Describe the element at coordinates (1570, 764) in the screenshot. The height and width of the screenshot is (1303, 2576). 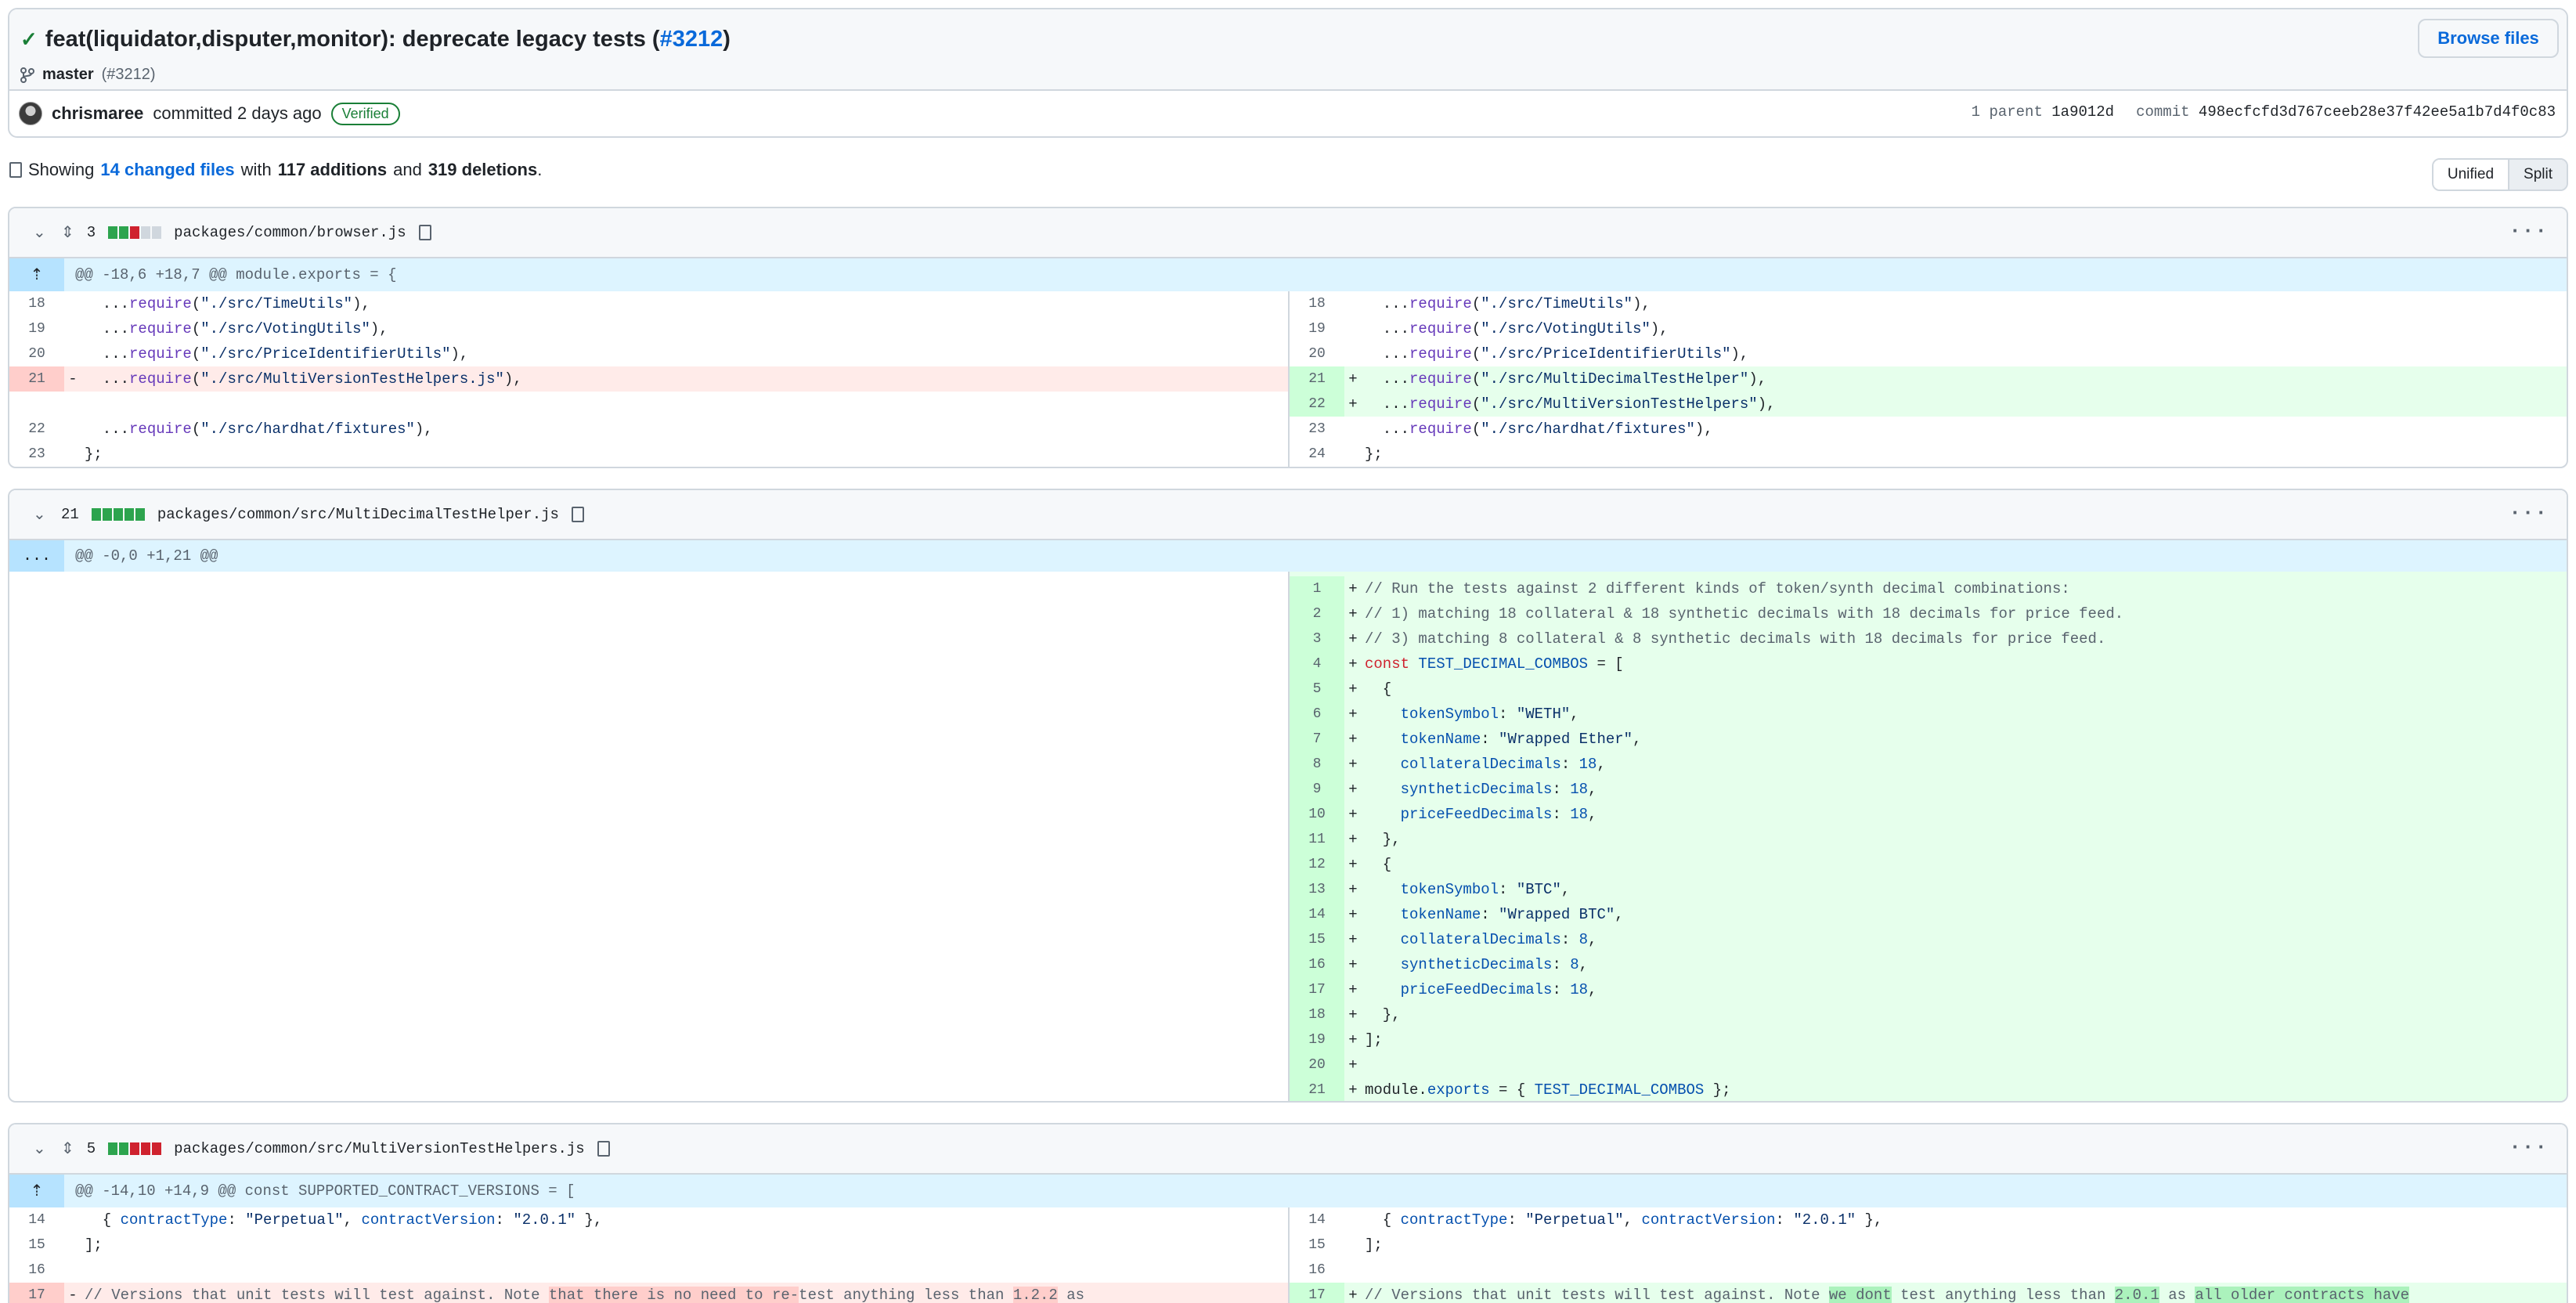
I see `code-text: :` at that location.